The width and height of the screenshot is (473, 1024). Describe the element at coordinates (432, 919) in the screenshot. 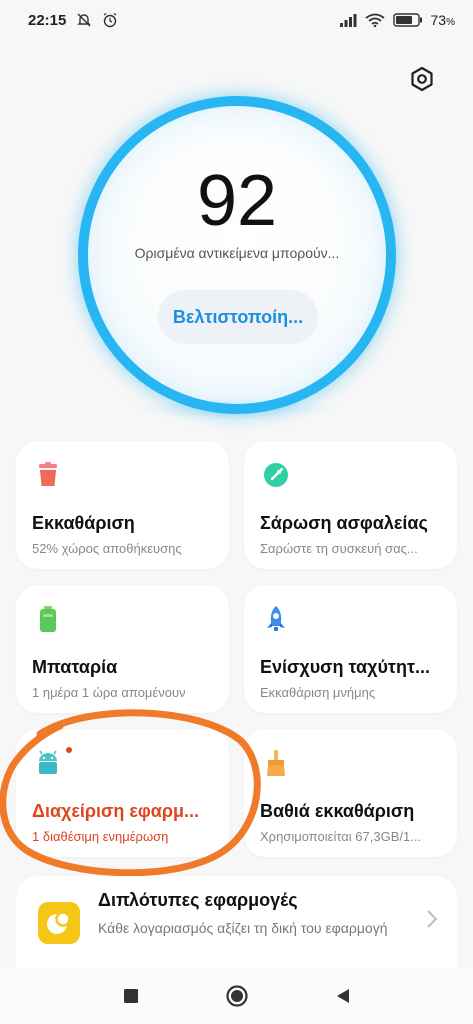

I see `chevron-right-icon` at that location.